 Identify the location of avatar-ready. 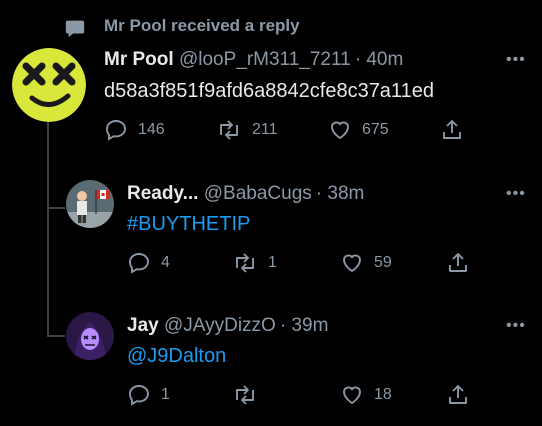
(90, 204).